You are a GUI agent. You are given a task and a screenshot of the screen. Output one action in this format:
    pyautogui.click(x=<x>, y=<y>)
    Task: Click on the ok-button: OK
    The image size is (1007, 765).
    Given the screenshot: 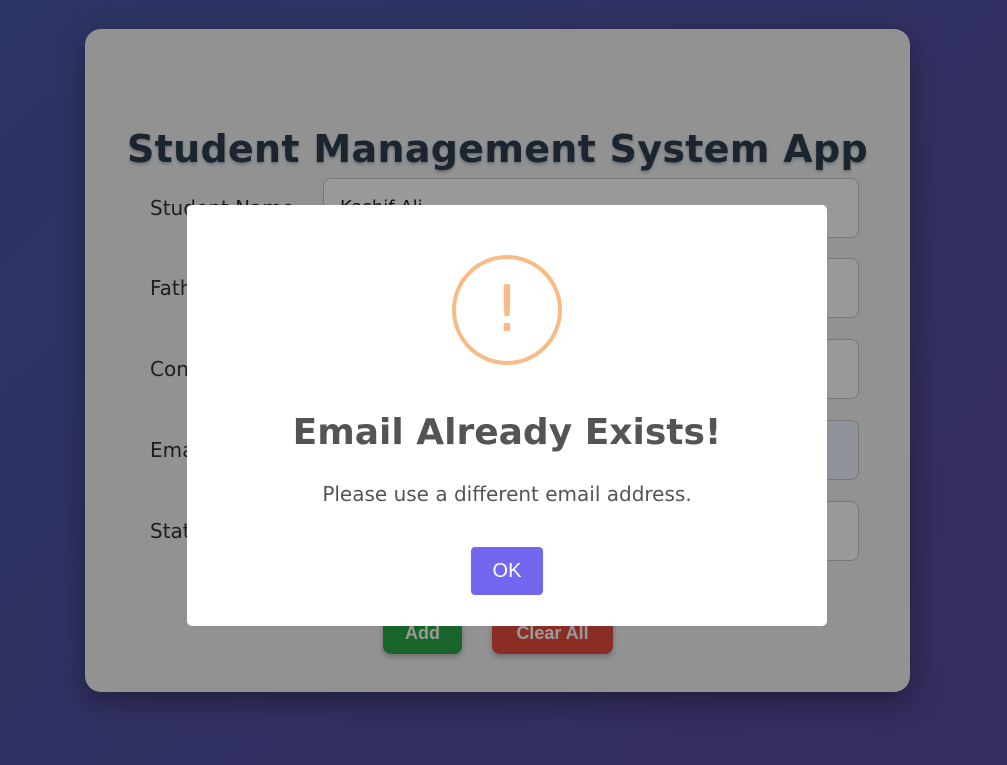 What is the action you would take?
    pyautogui.click(x=507, y=571)
    